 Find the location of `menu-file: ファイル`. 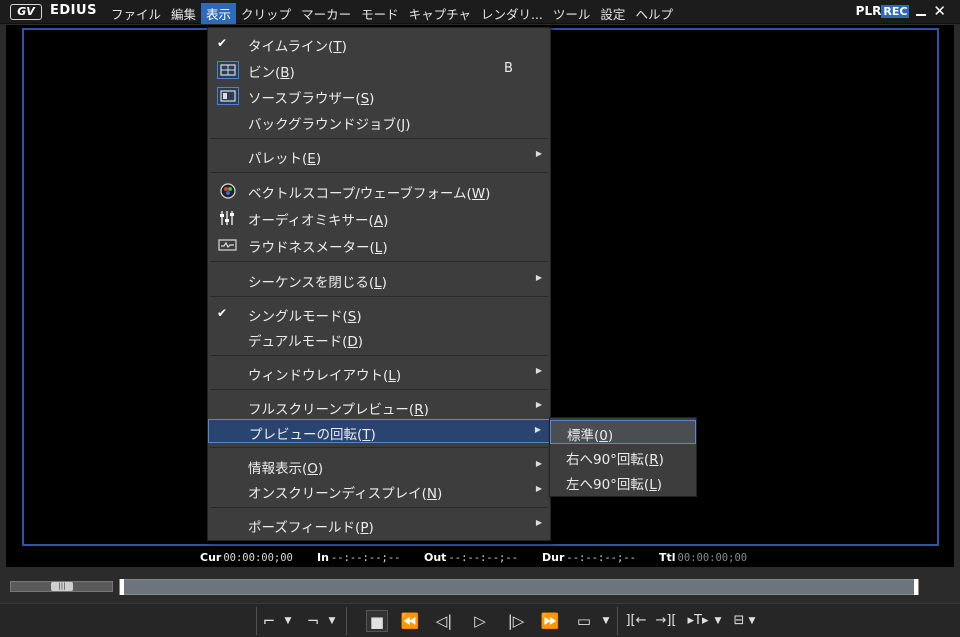

menu-file: ファイル is located at coordinates (136, 13).